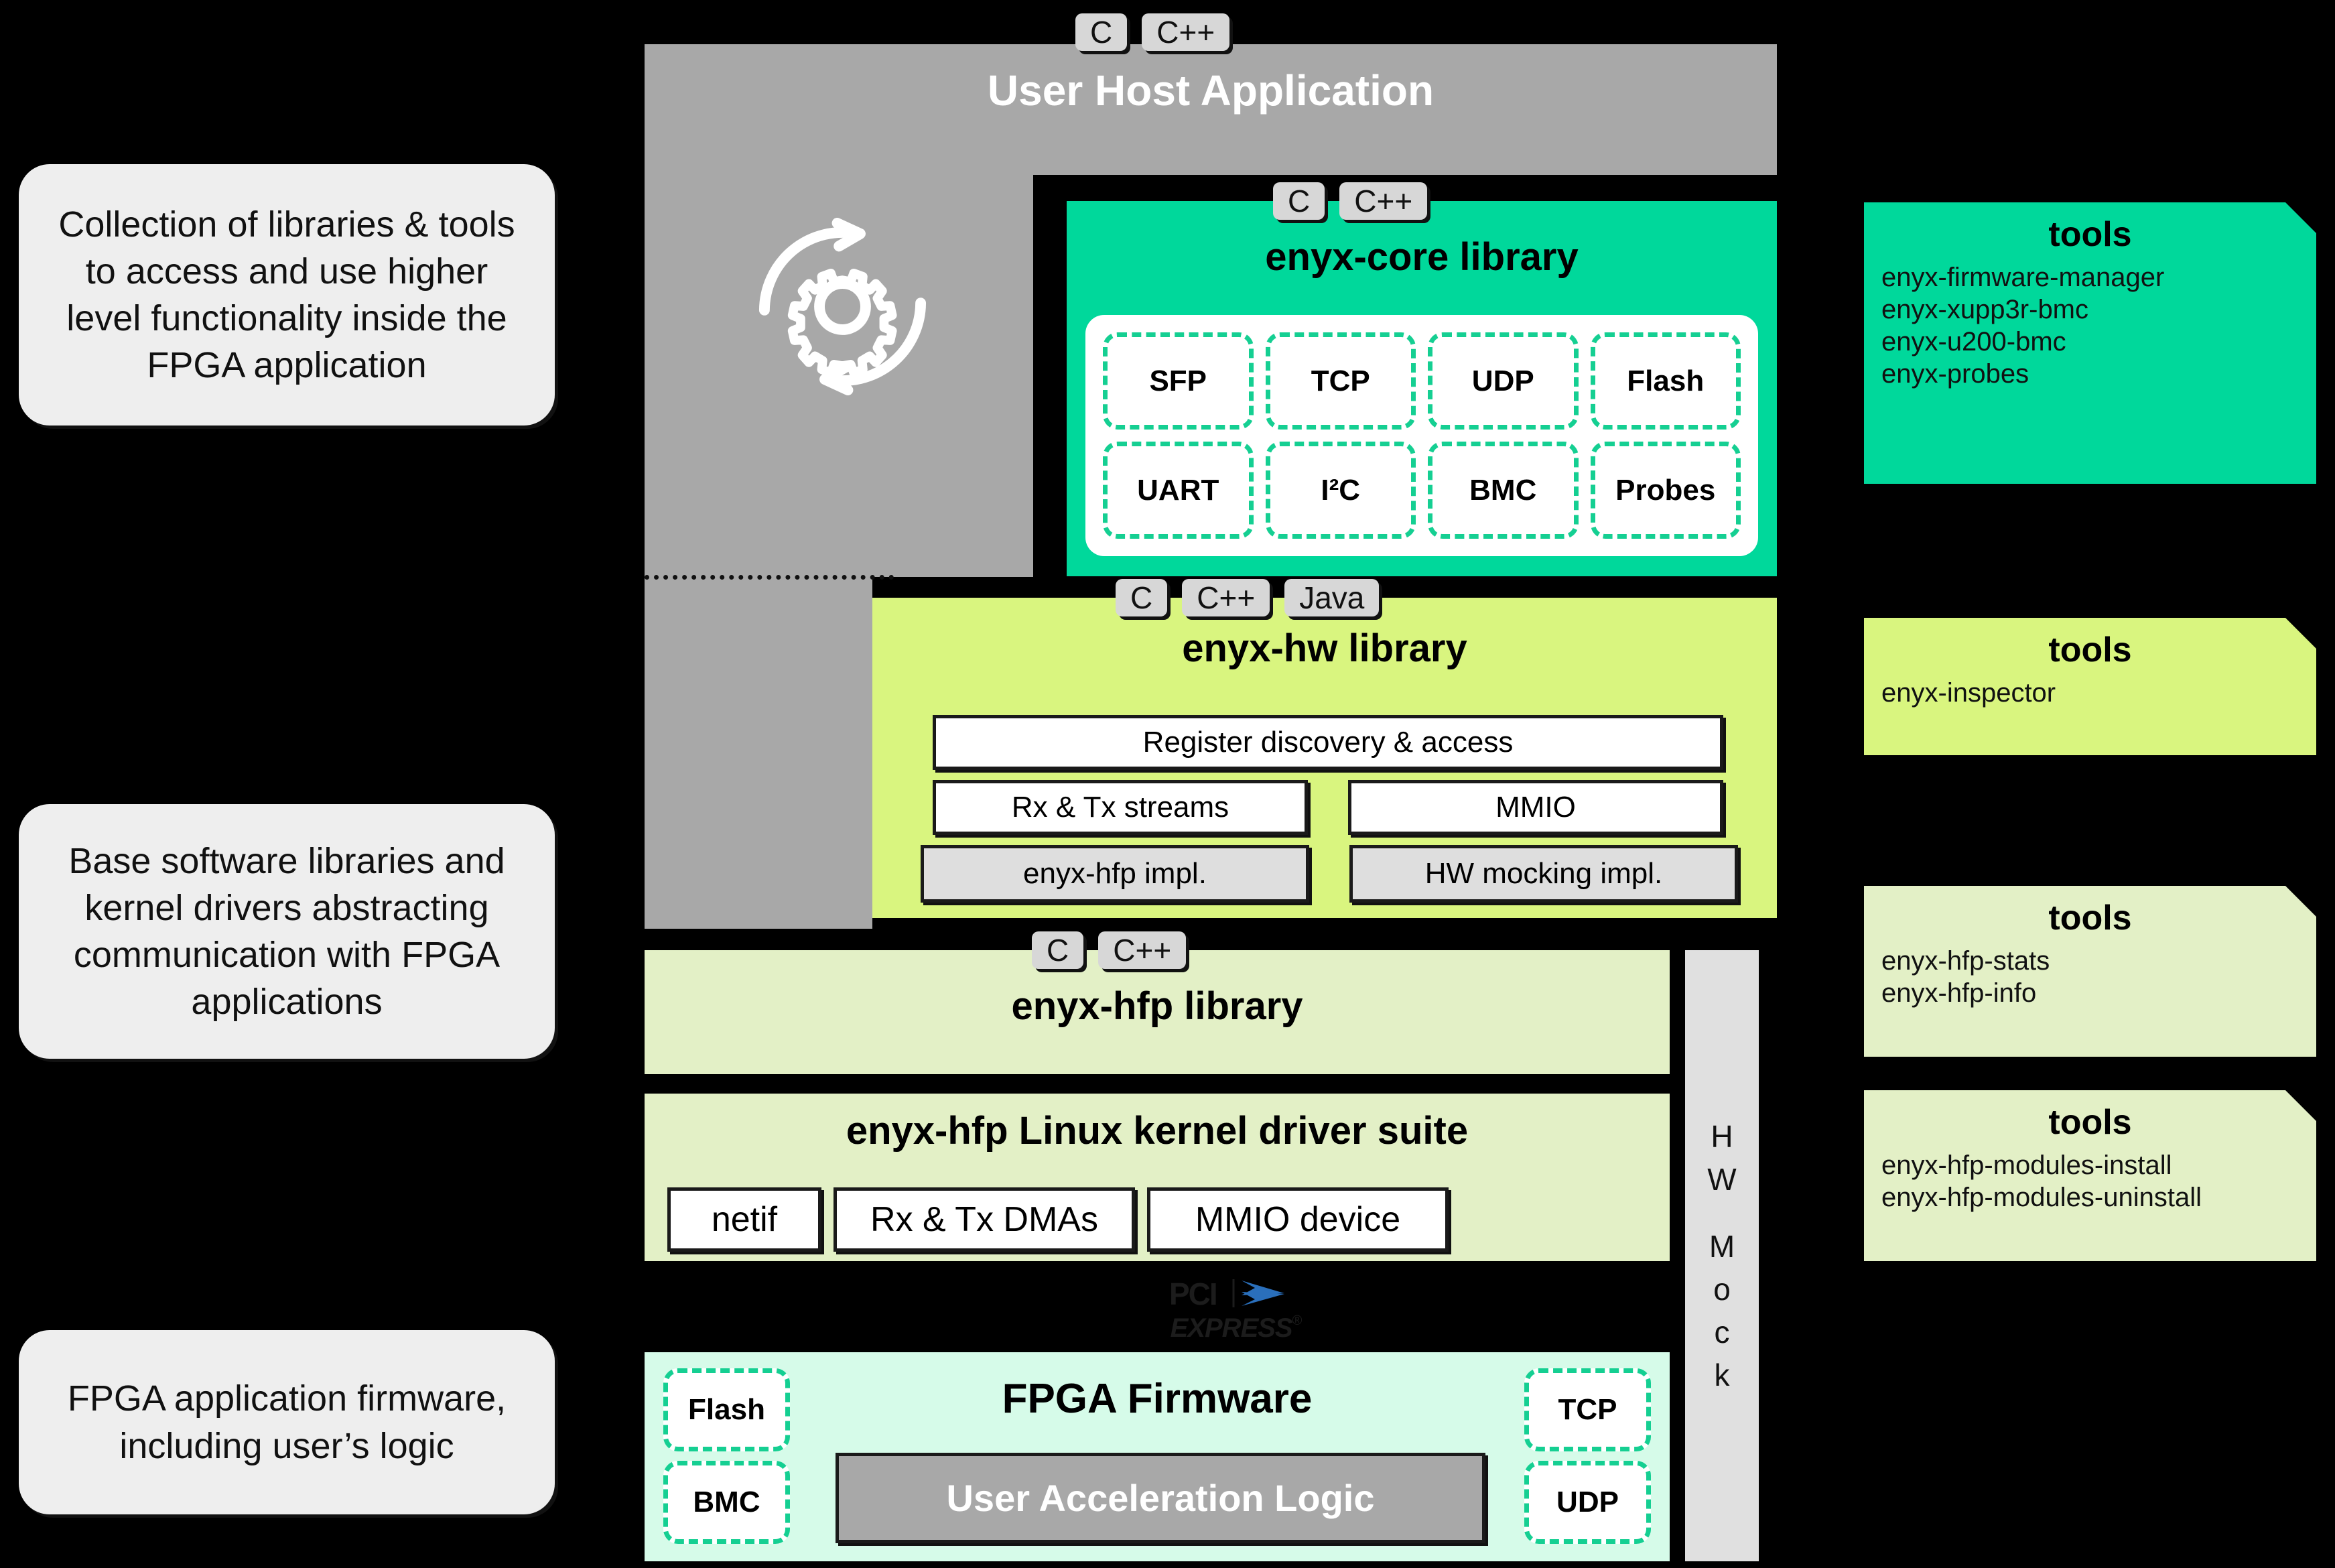 Image resolution: width=2335 pixels, height=1568 pixels. Describe the element at coordinates (1722, 1246) in the screenshot. I see `hw-mock-letter: M` at that location.